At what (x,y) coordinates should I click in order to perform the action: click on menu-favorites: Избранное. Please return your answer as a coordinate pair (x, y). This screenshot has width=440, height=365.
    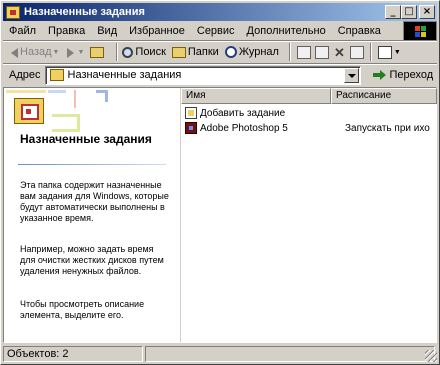
    Looking at the image, I should click on (157, 31).